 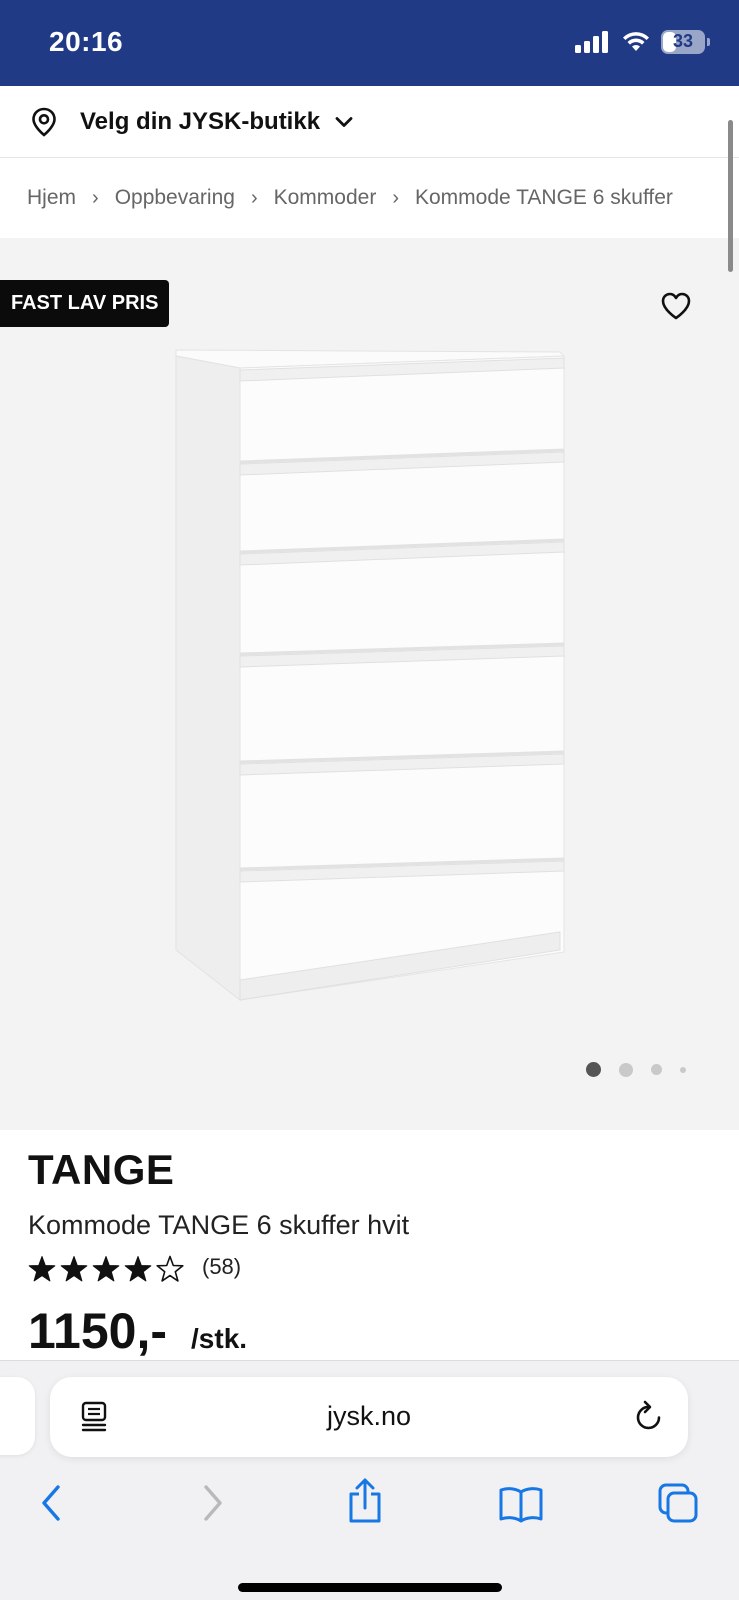 I want to click on battery-percentage: 33, so click(x=683, y=41).